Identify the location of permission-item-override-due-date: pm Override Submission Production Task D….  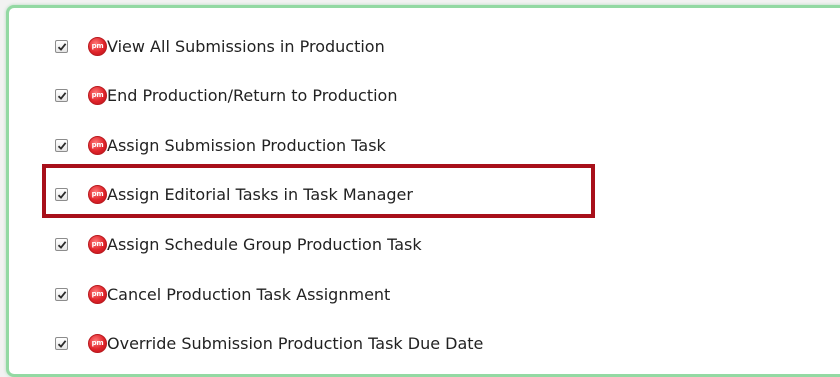
(269, 343).